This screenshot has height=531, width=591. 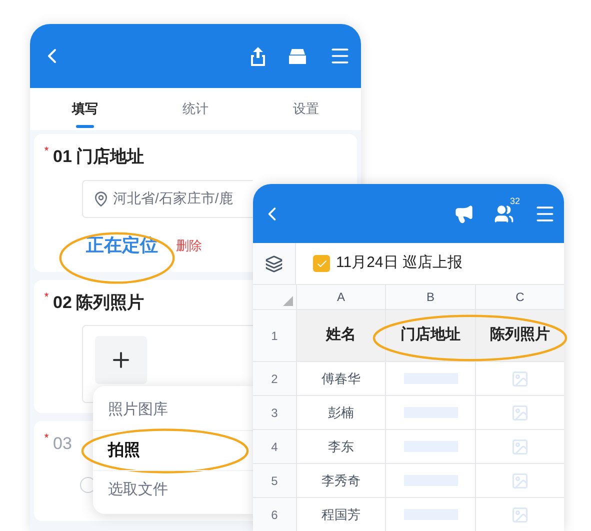 I want to click on question-title: 陈列照片, so click(x=110, y=303).